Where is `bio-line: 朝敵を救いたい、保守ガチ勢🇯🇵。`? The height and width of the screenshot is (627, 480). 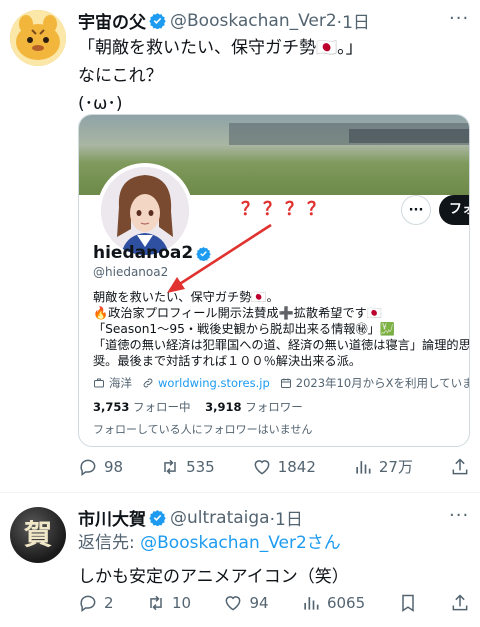 bio-line: 朝敵を救いたい、保守ガチ勢🇯🇵。 is located at coordinates (186, 297).